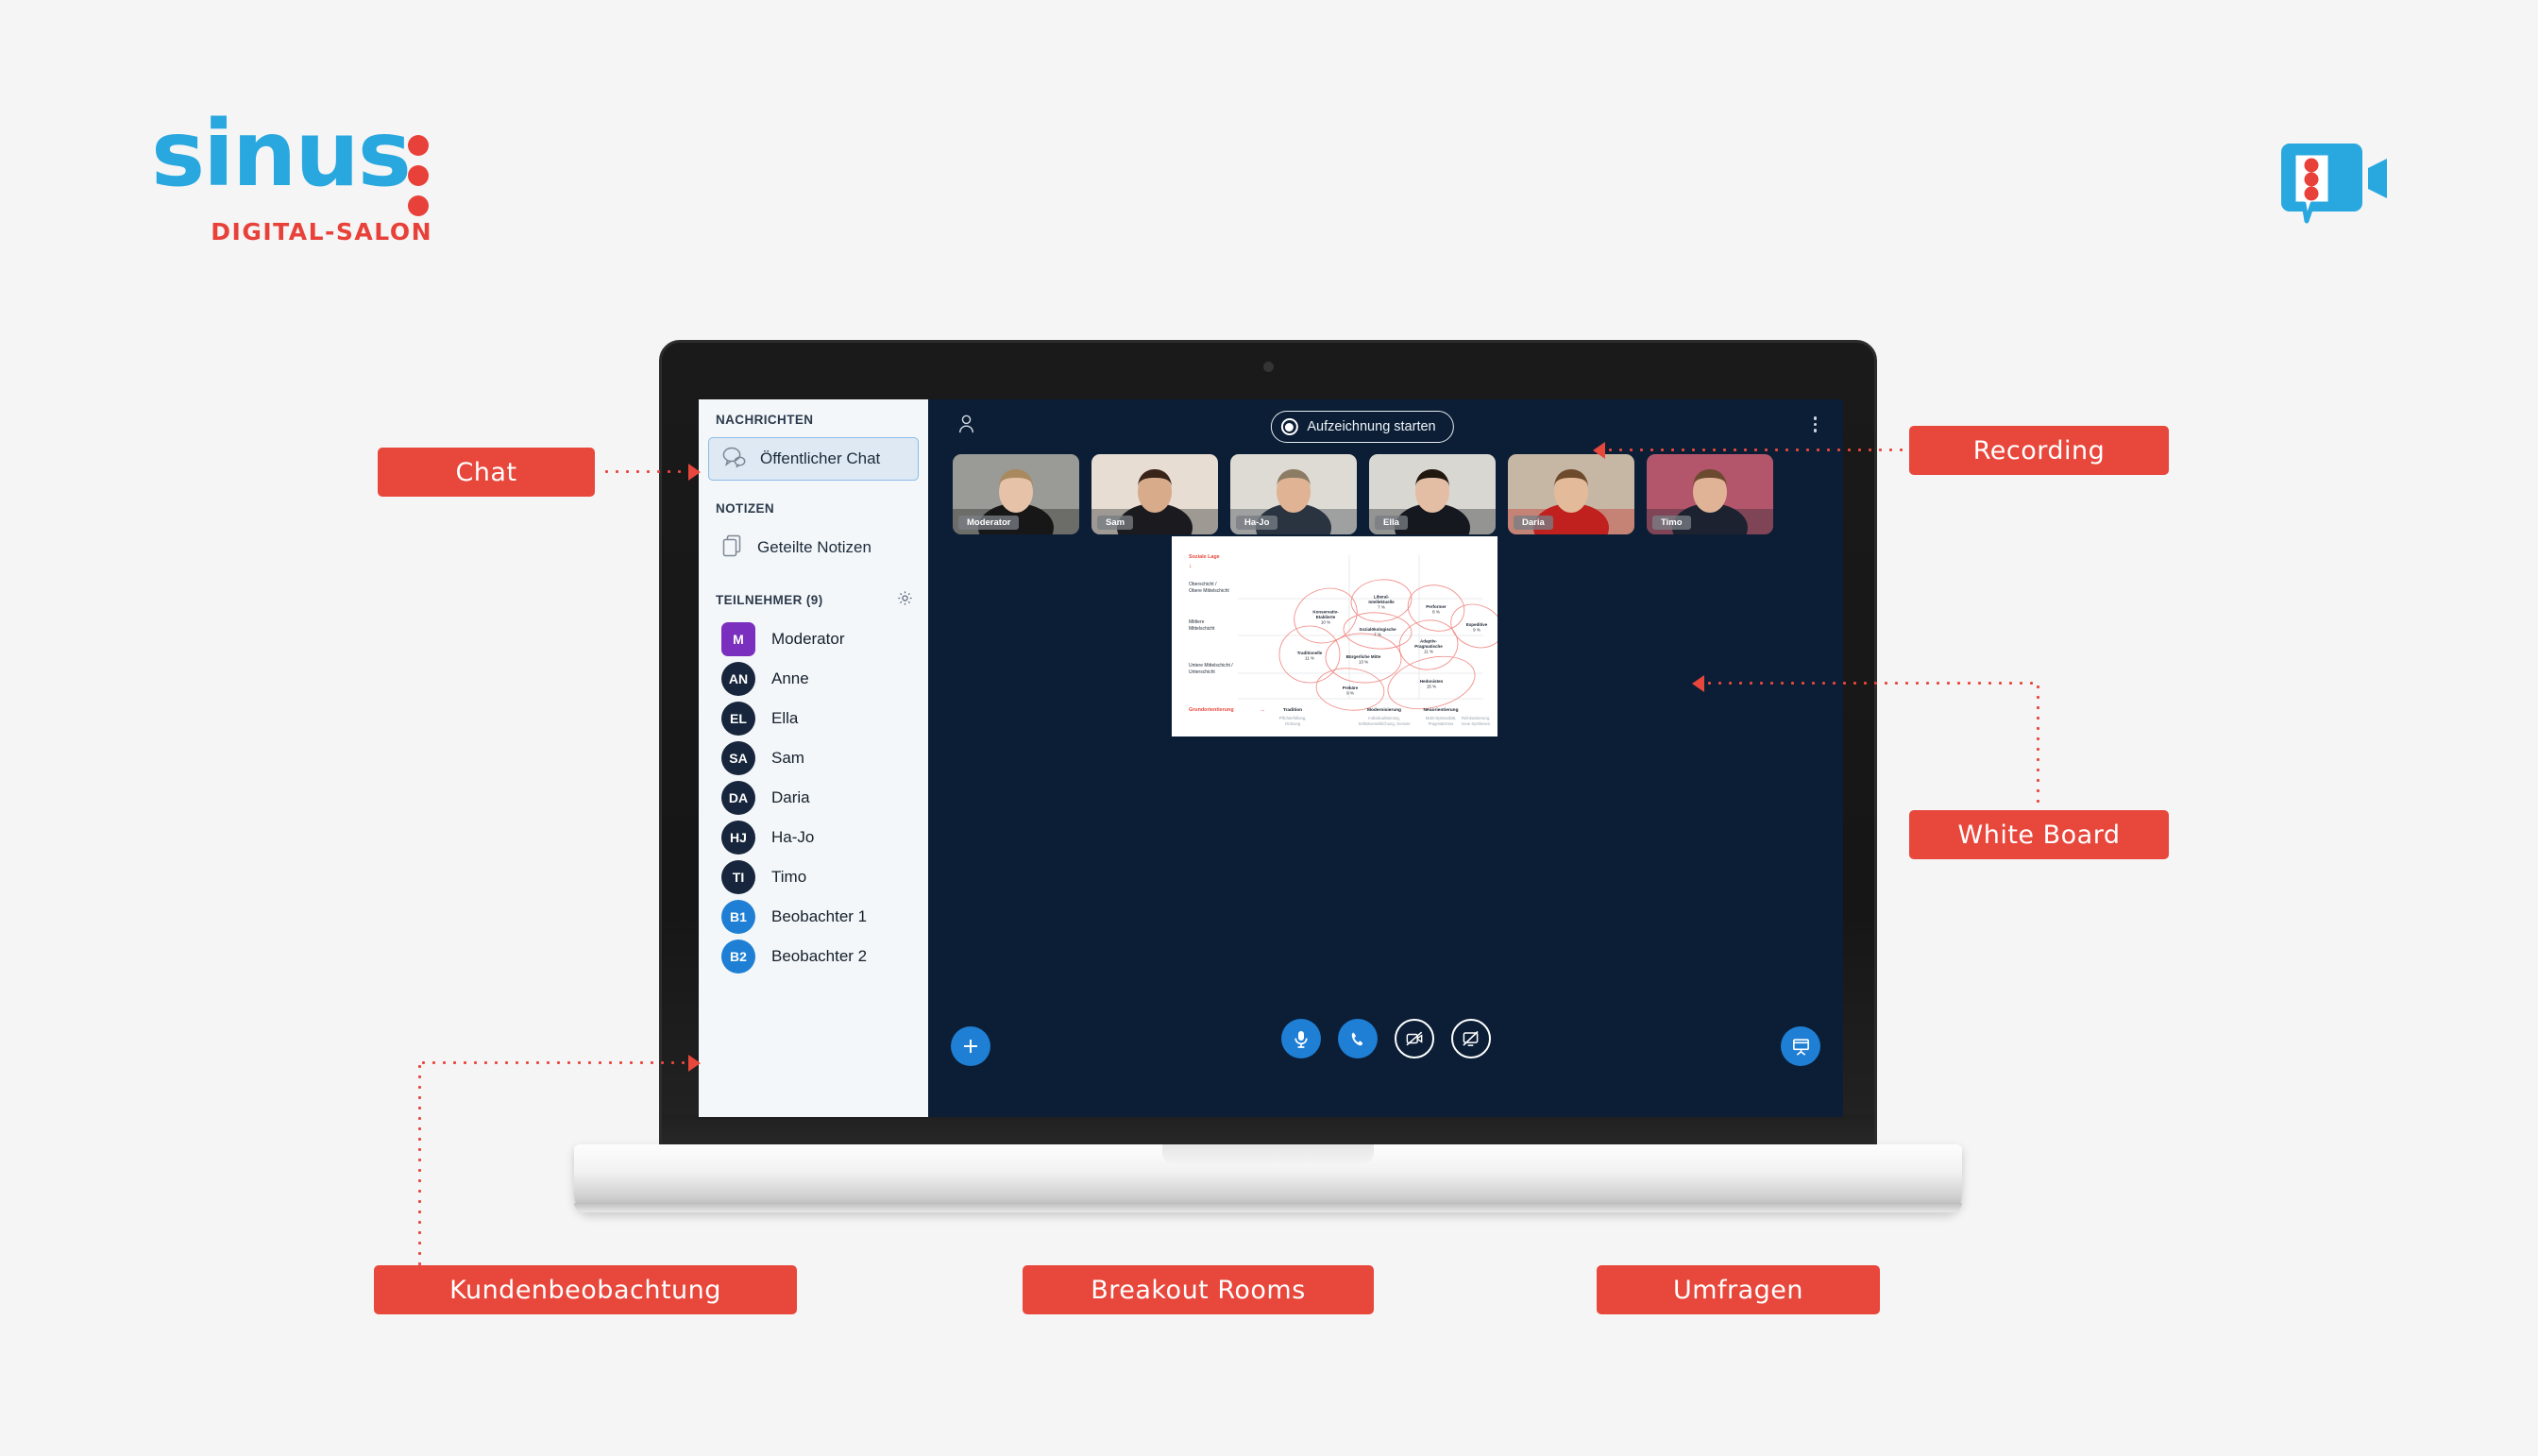 This screenshot has width=2538, height=1456. I want to click on screen-share-off-button, so click(1470, 1038).